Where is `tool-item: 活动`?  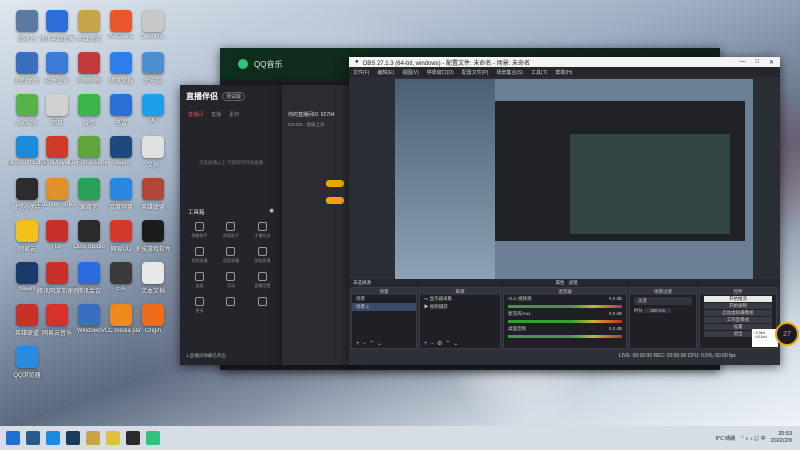 tool-item: 活动 is located at coordinates (230, 280).